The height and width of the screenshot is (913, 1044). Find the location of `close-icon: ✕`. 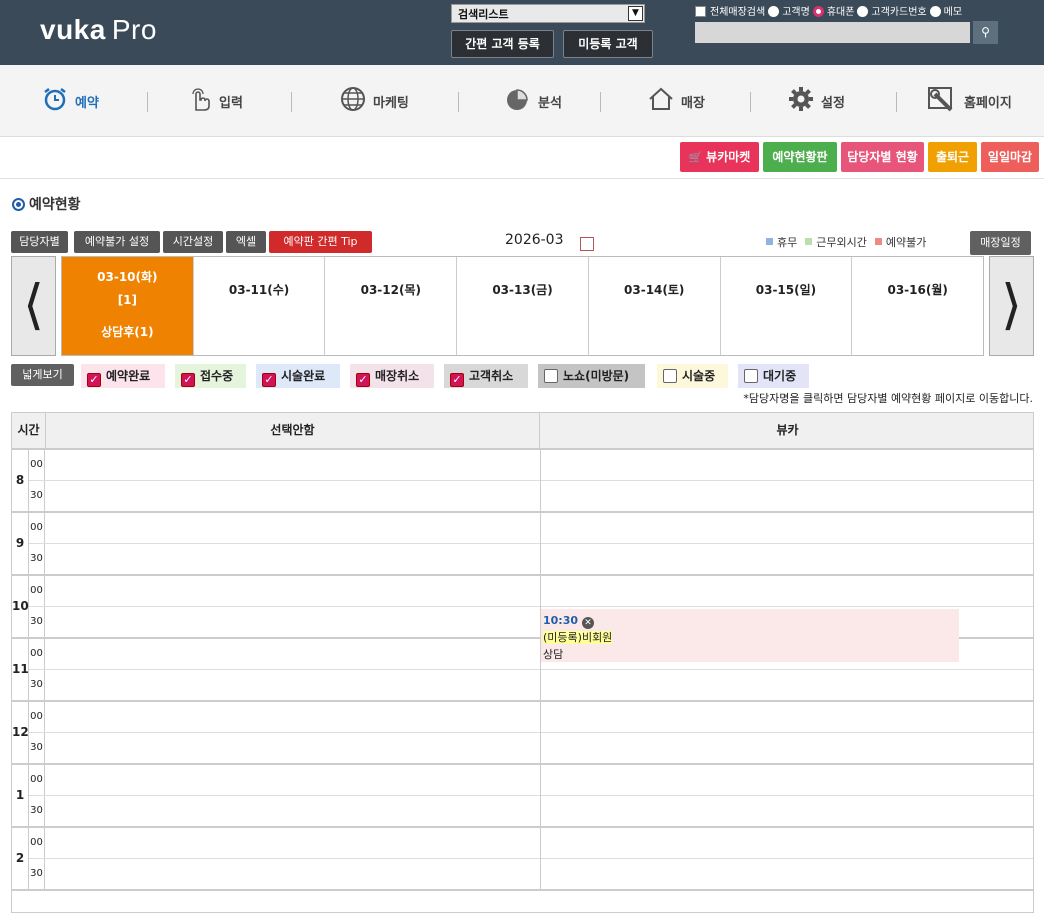

close-icon: ✕ is located at coordinates (588, 623).